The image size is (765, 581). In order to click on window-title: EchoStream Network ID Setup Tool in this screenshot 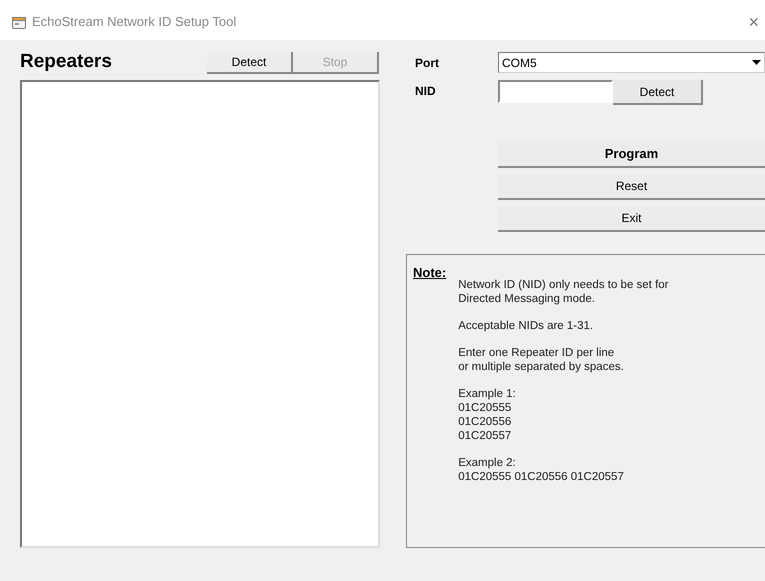, I will do `click(134, 22)`.